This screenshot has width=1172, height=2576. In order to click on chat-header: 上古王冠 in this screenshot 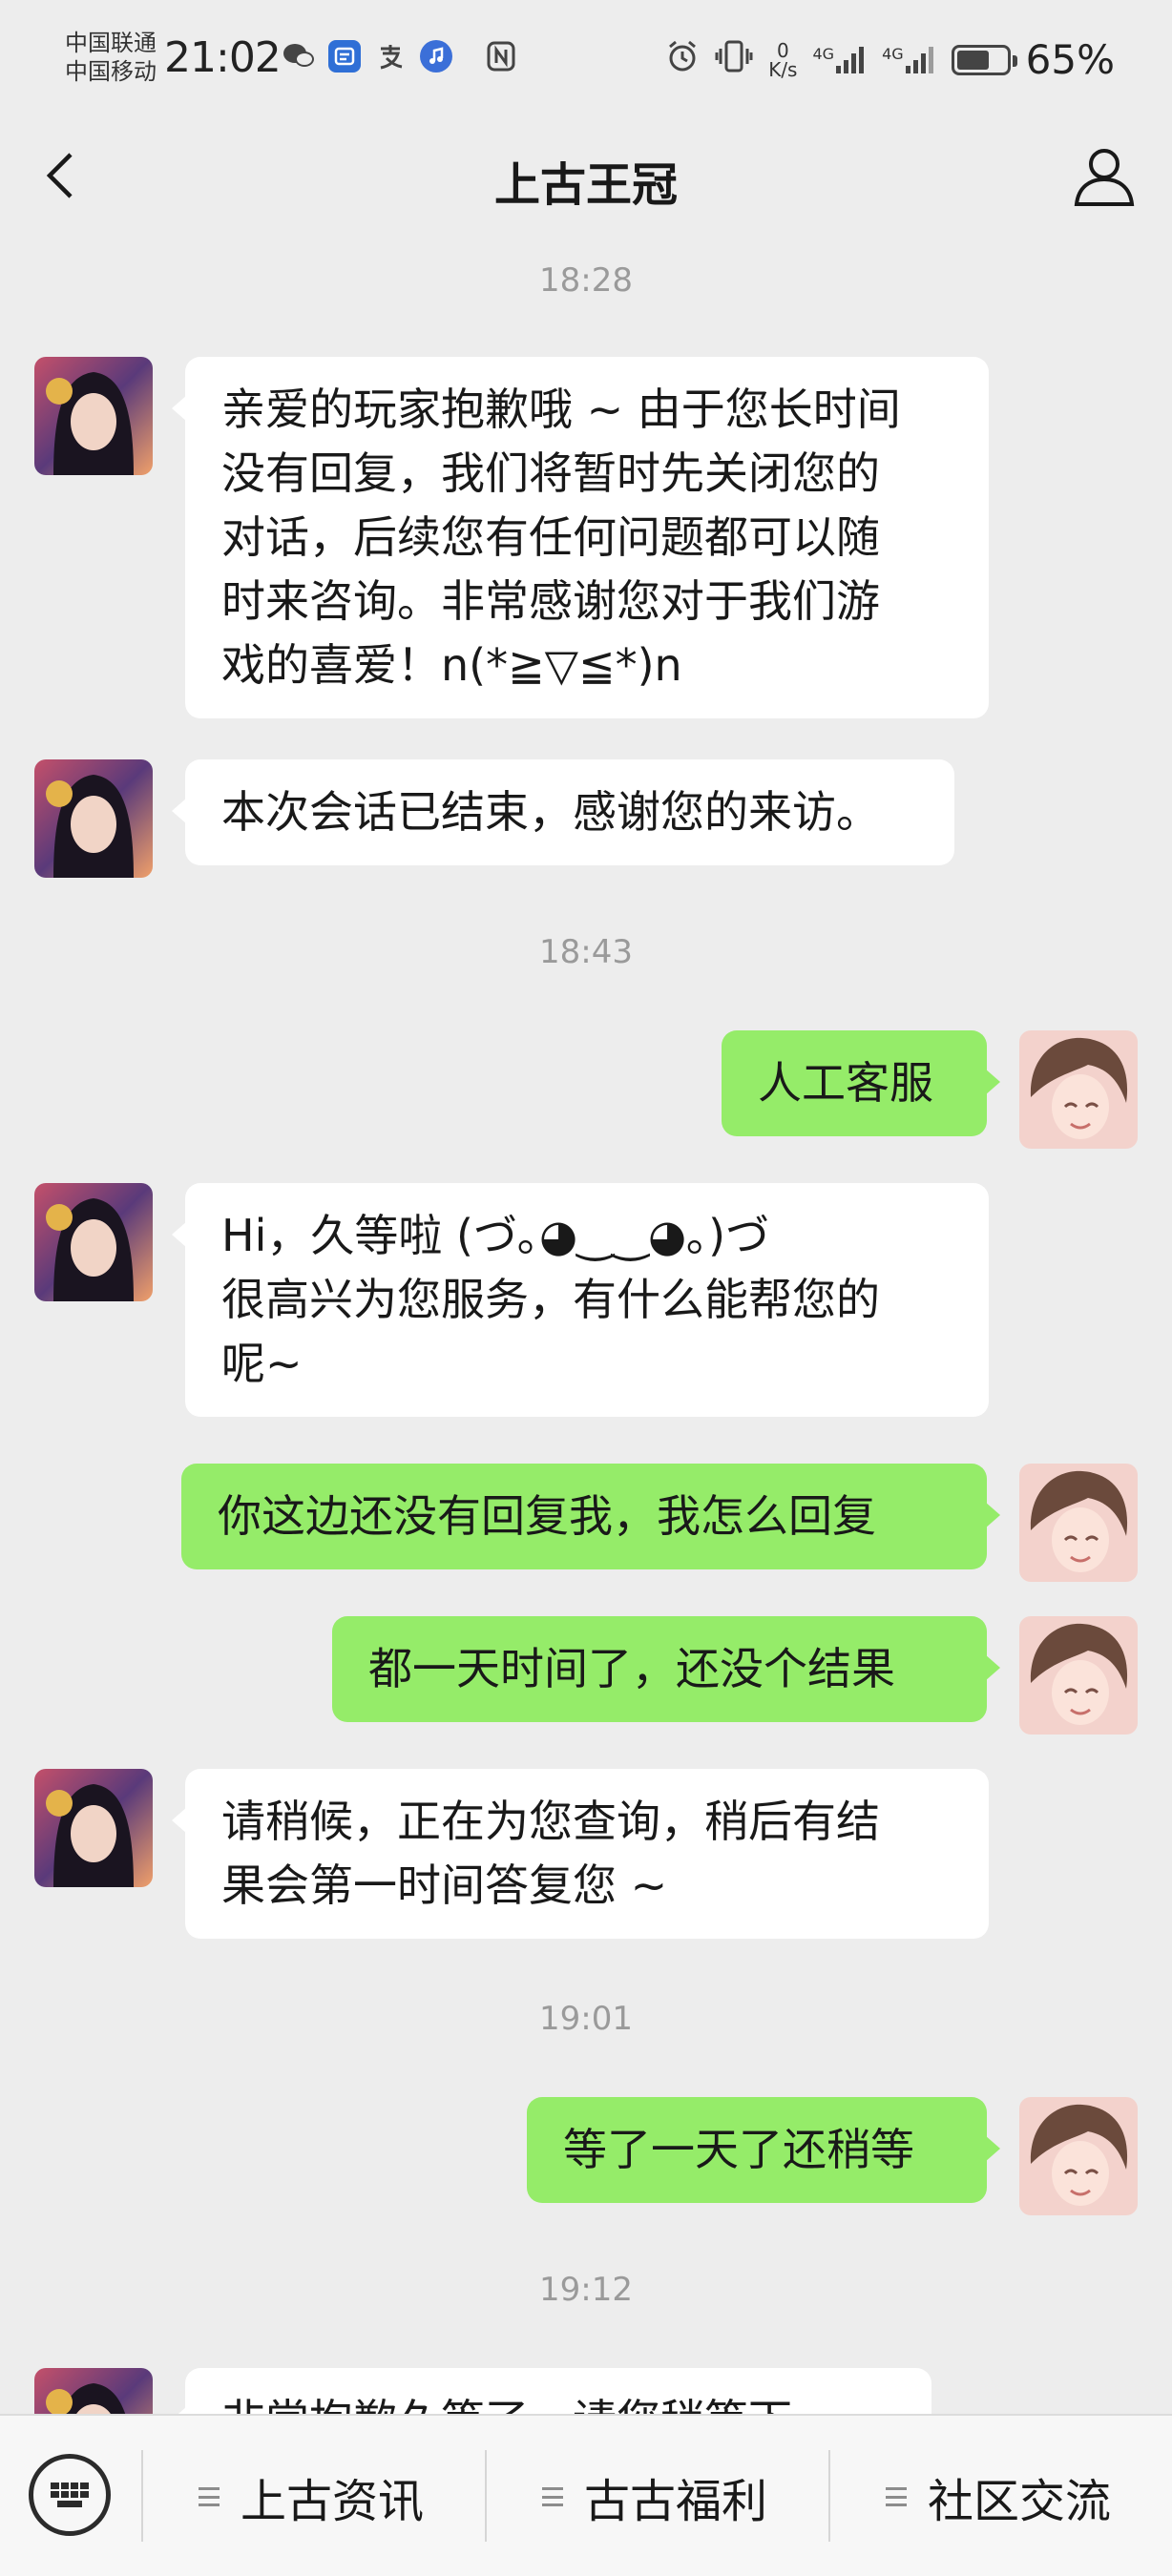, I will do `click(586, 176)`.